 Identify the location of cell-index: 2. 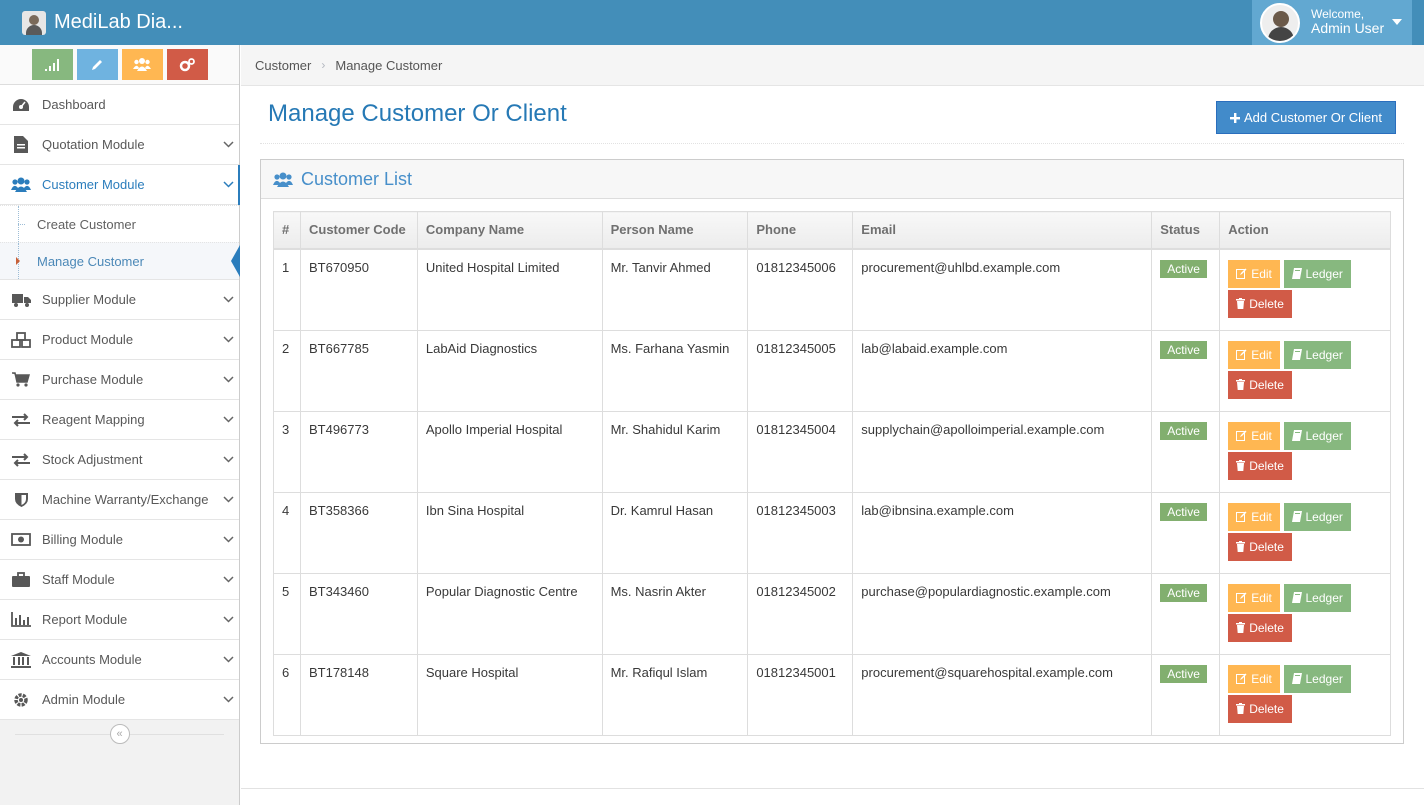
(287, 370).